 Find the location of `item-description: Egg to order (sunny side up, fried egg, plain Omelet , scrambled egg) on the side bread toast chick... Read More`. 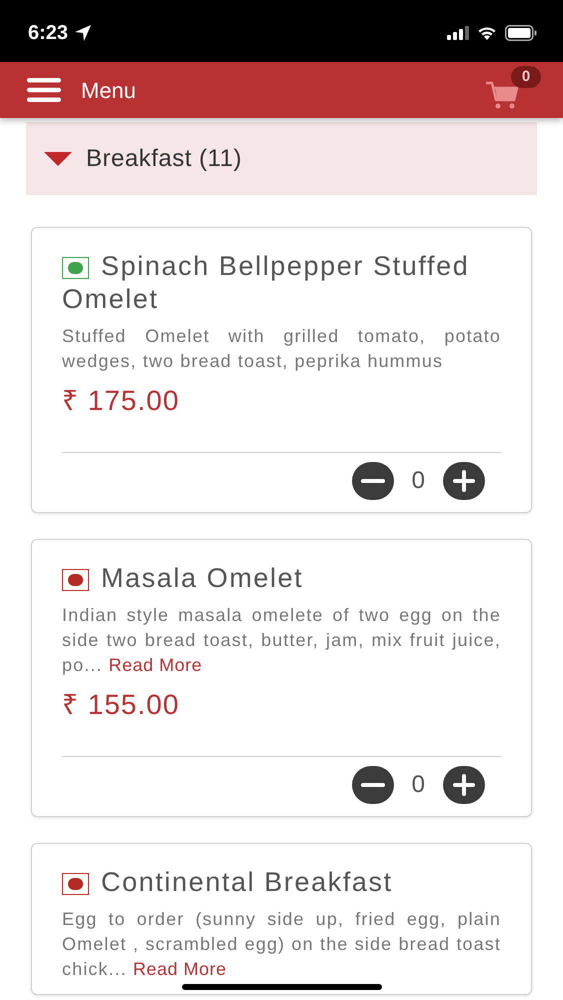

item-description: Egg to order (sunny side up, fried egg, plain Omelet , scrambled egg) on the side bread toast chick... Read More is located at coordinates (281, 944).